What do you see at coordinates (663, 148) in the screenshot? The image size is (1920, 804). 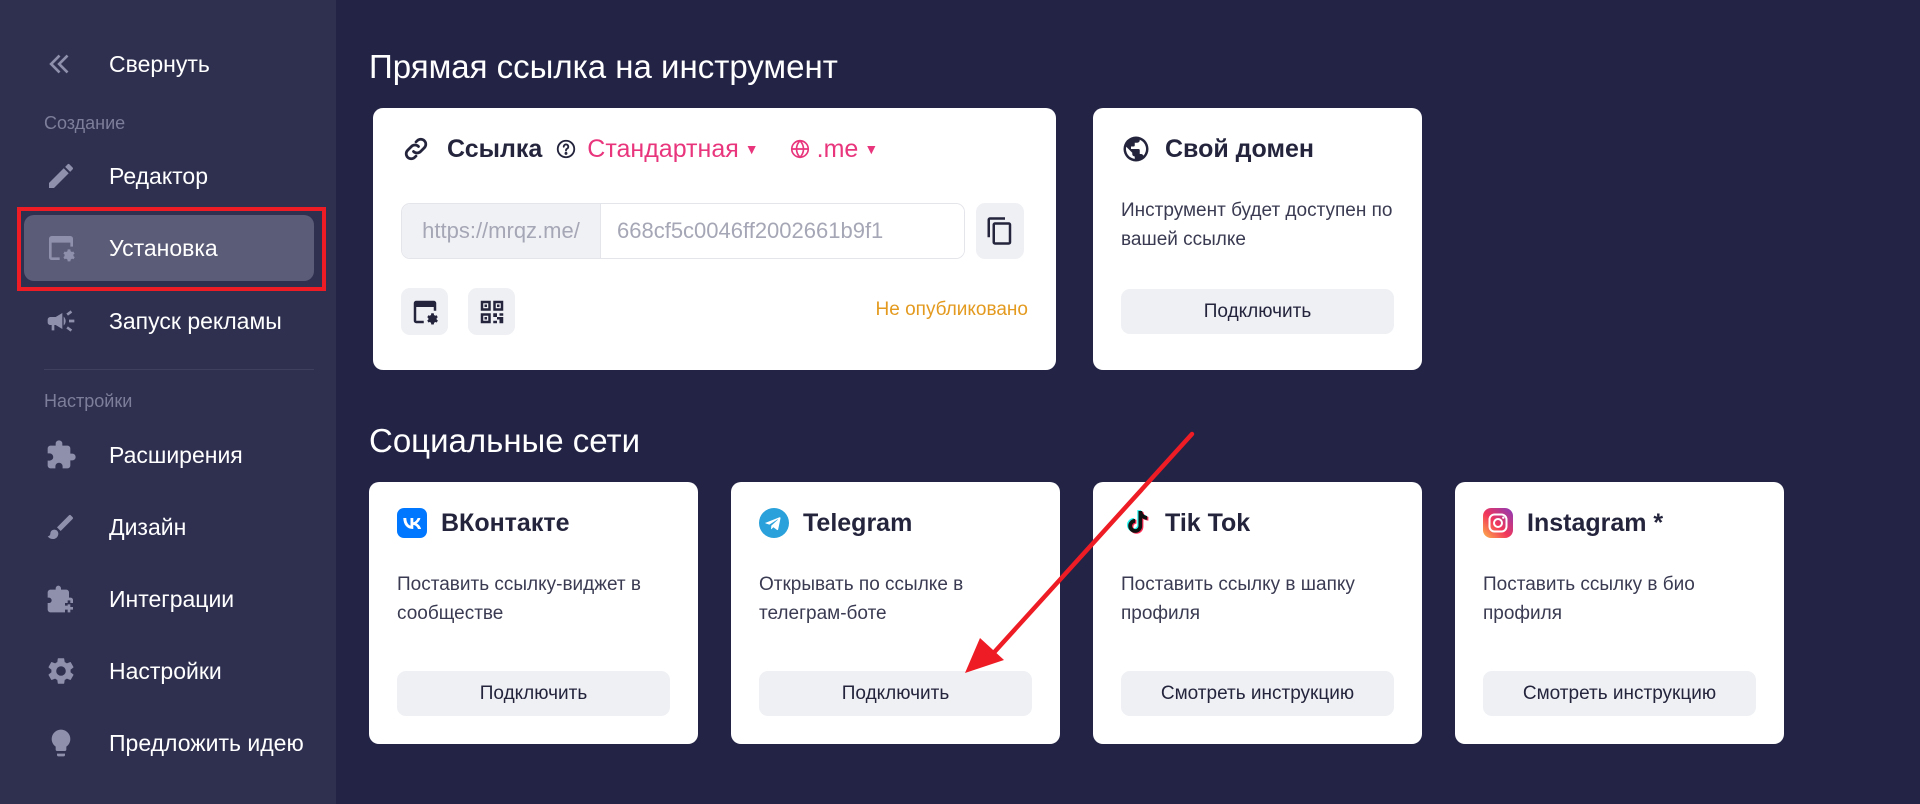 I see `link-type-selected: Стандартная` at bounding box center [663, 148].